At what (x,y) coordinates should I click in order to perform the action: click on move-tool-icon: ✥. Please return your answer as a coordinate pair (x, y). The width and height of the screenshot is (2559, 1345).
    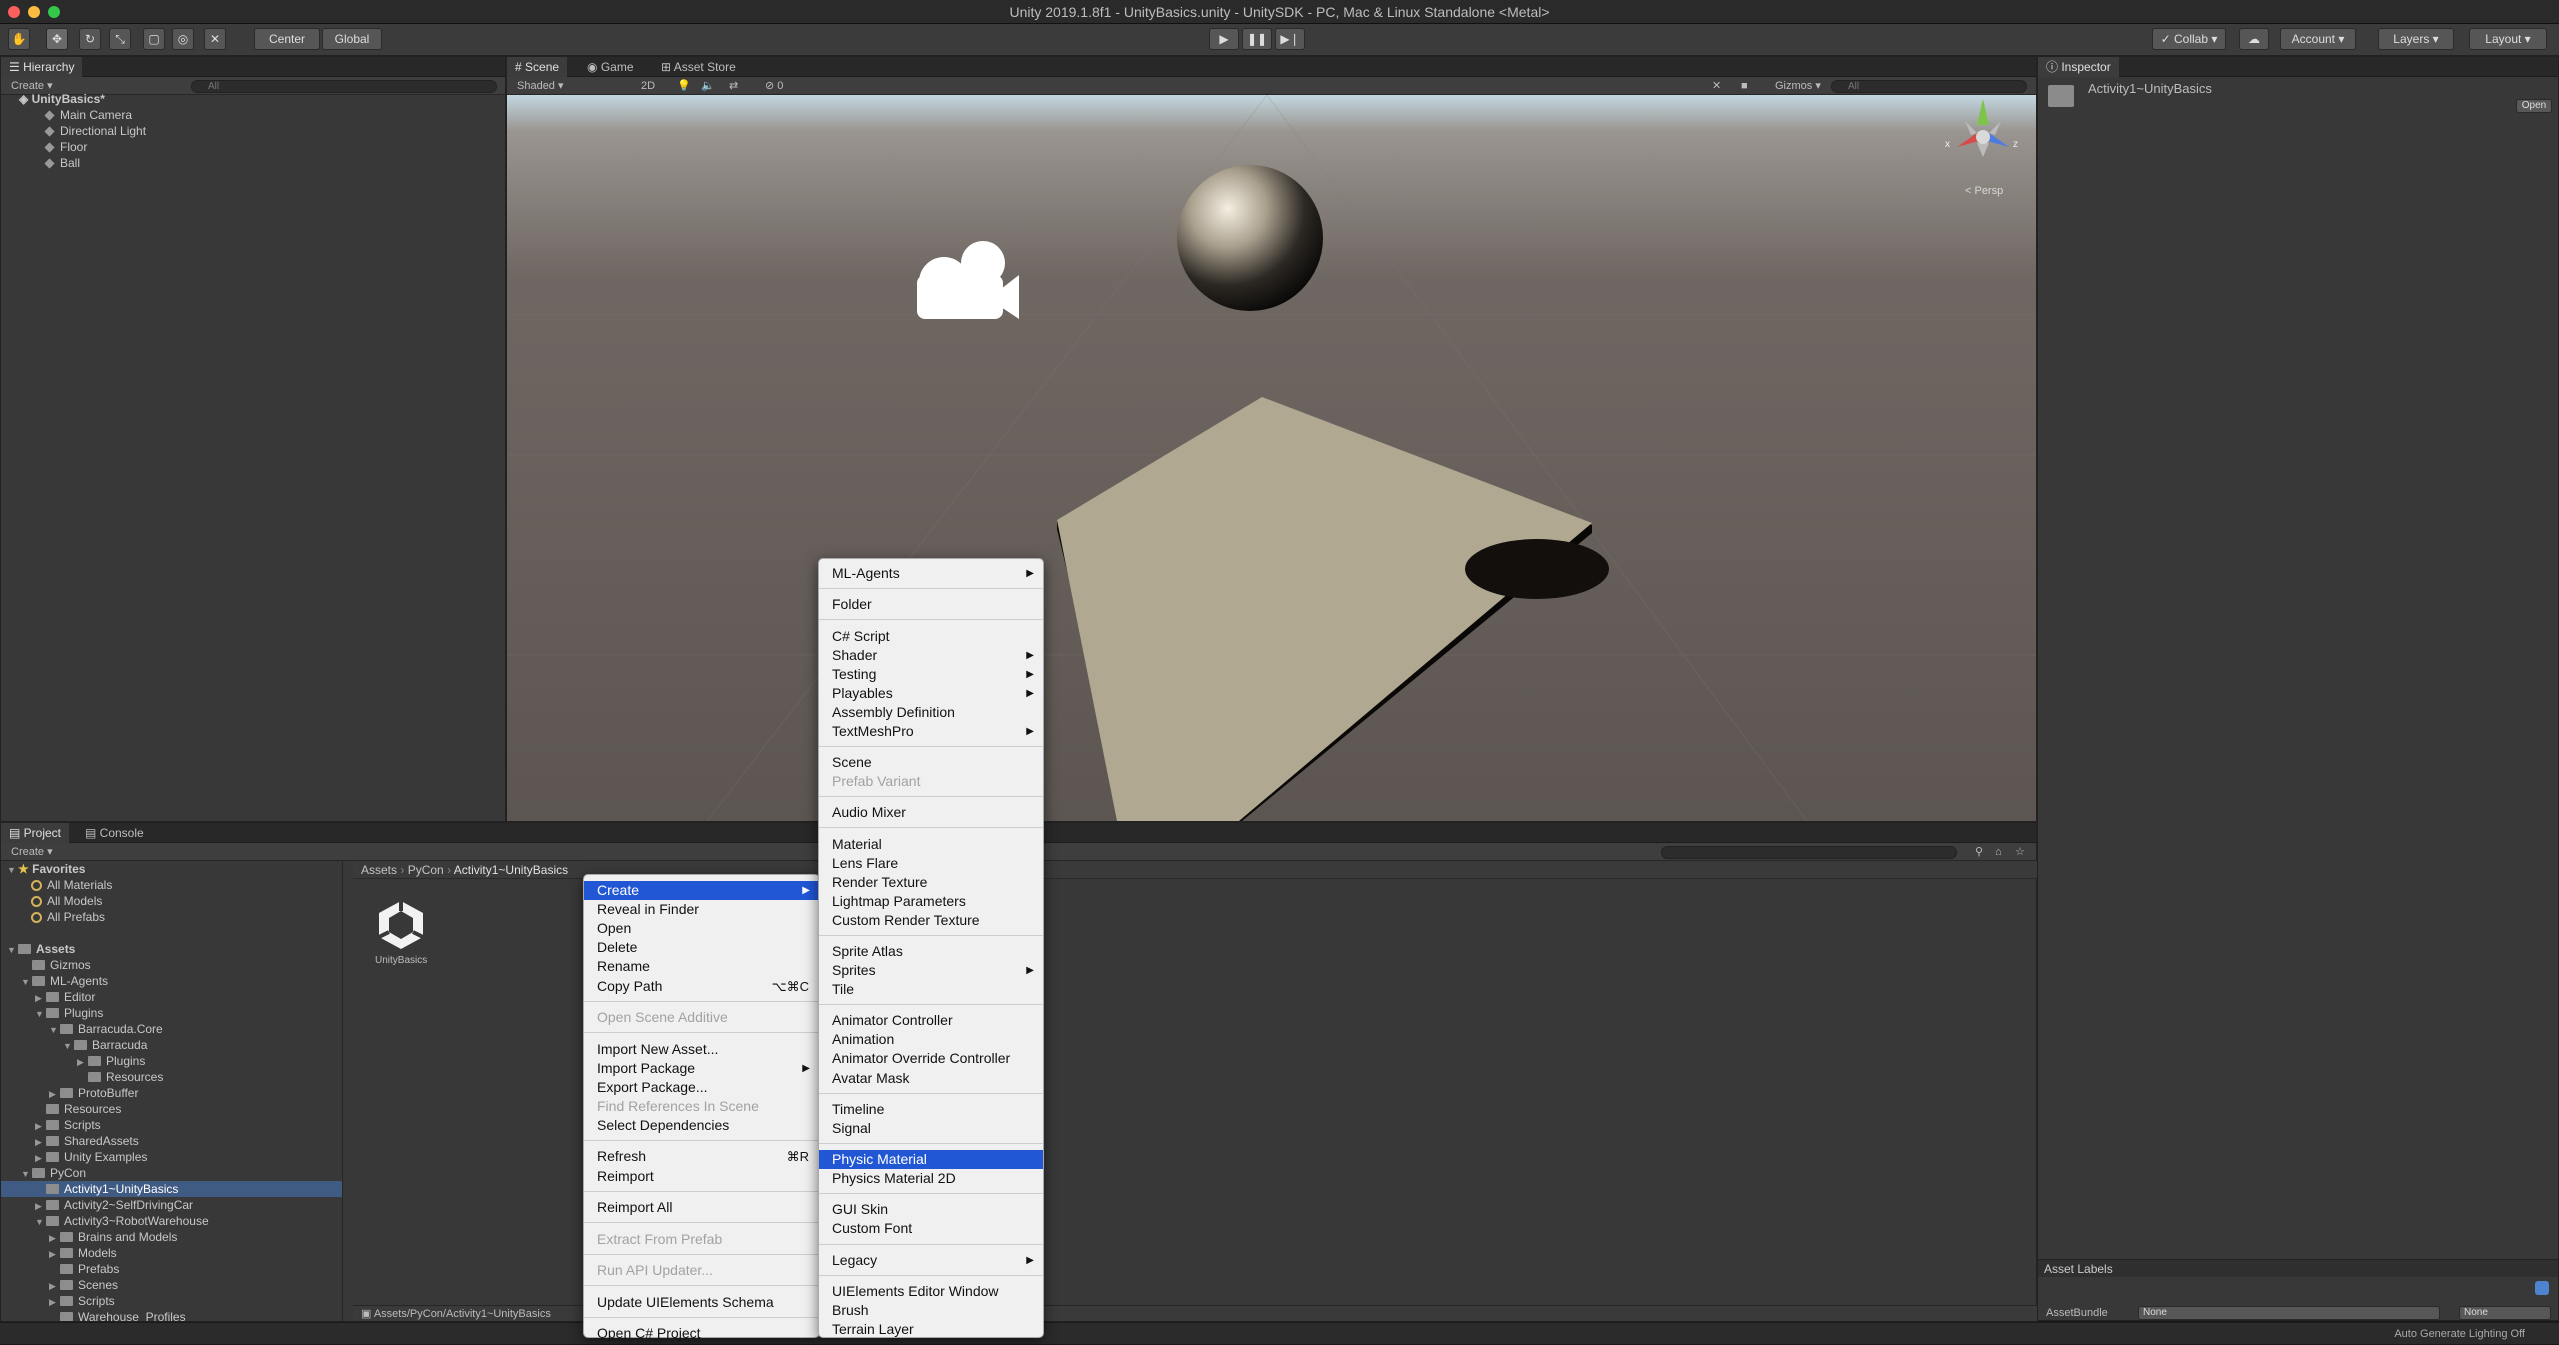
    Looking at the image, I should click on (57, 39).